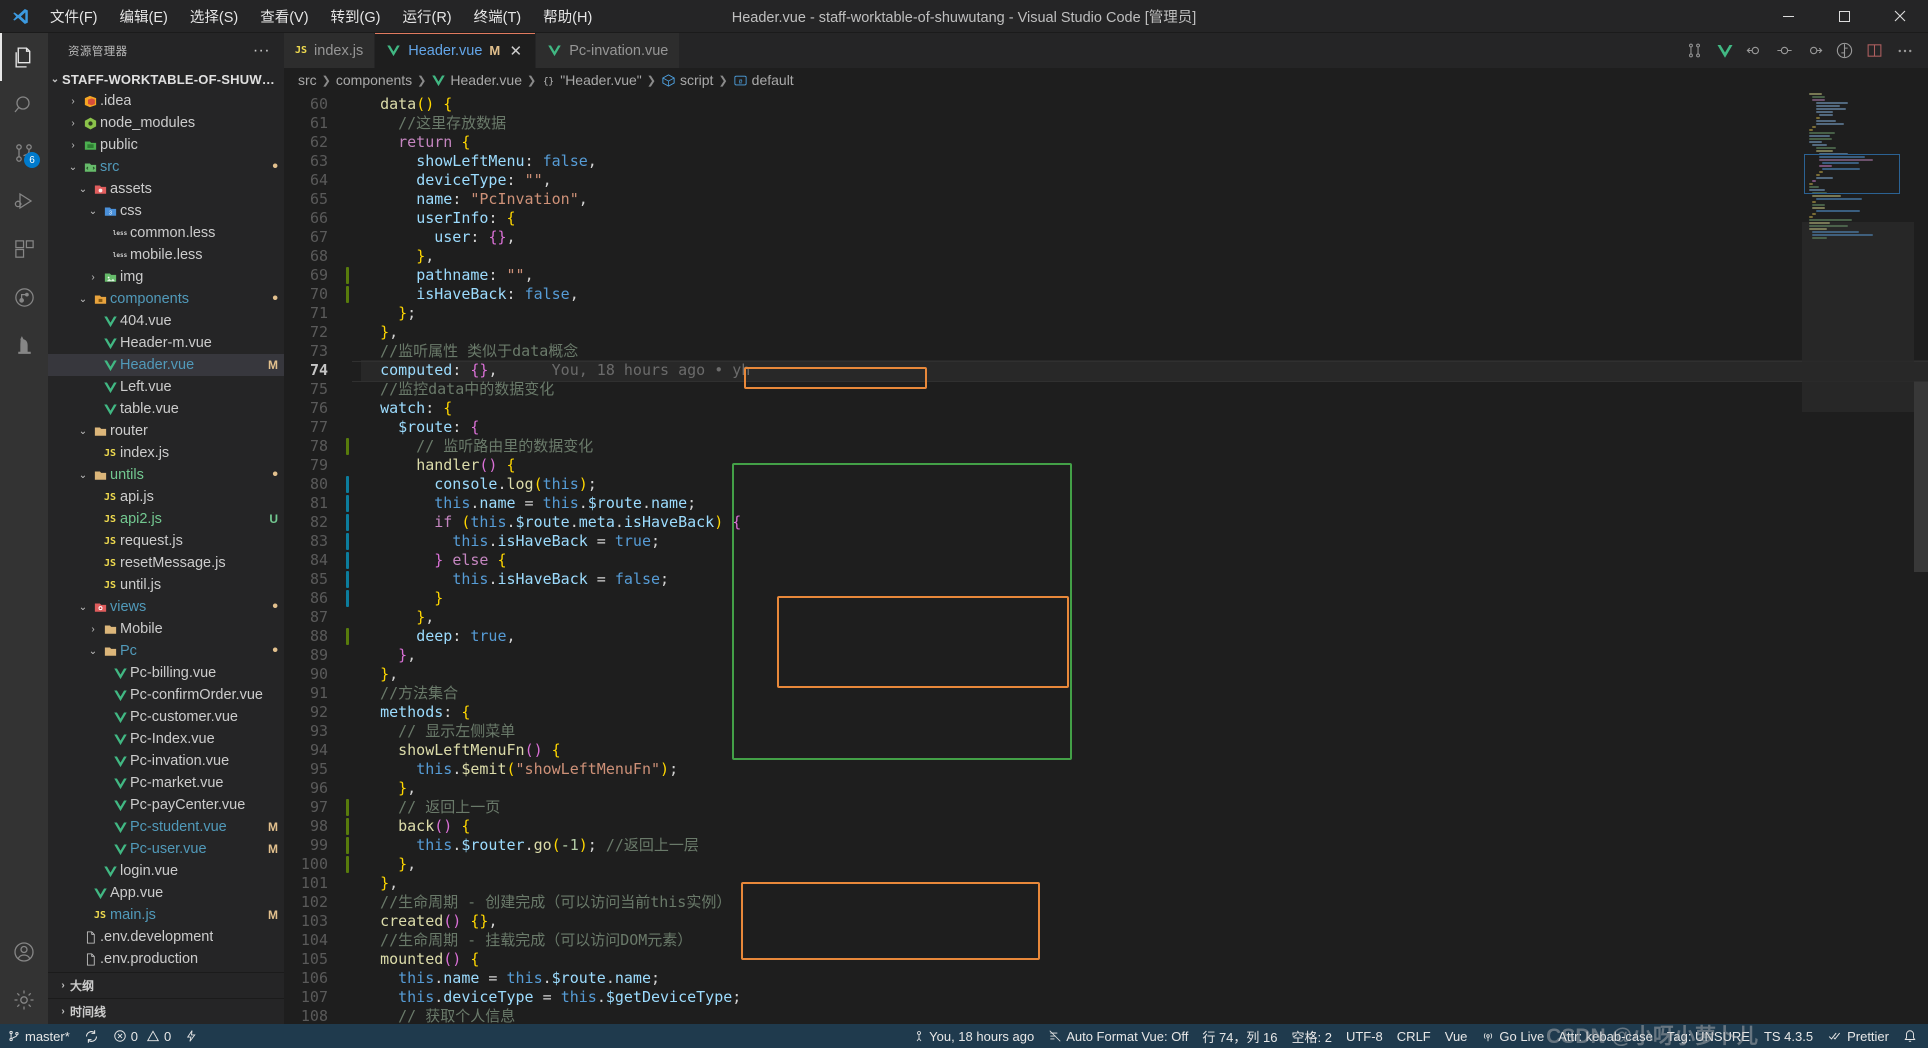 This screenshot has height=1048, width=1928. I want to click on status-typescript-version: TS 4.3.5, so click(1788, 1036).